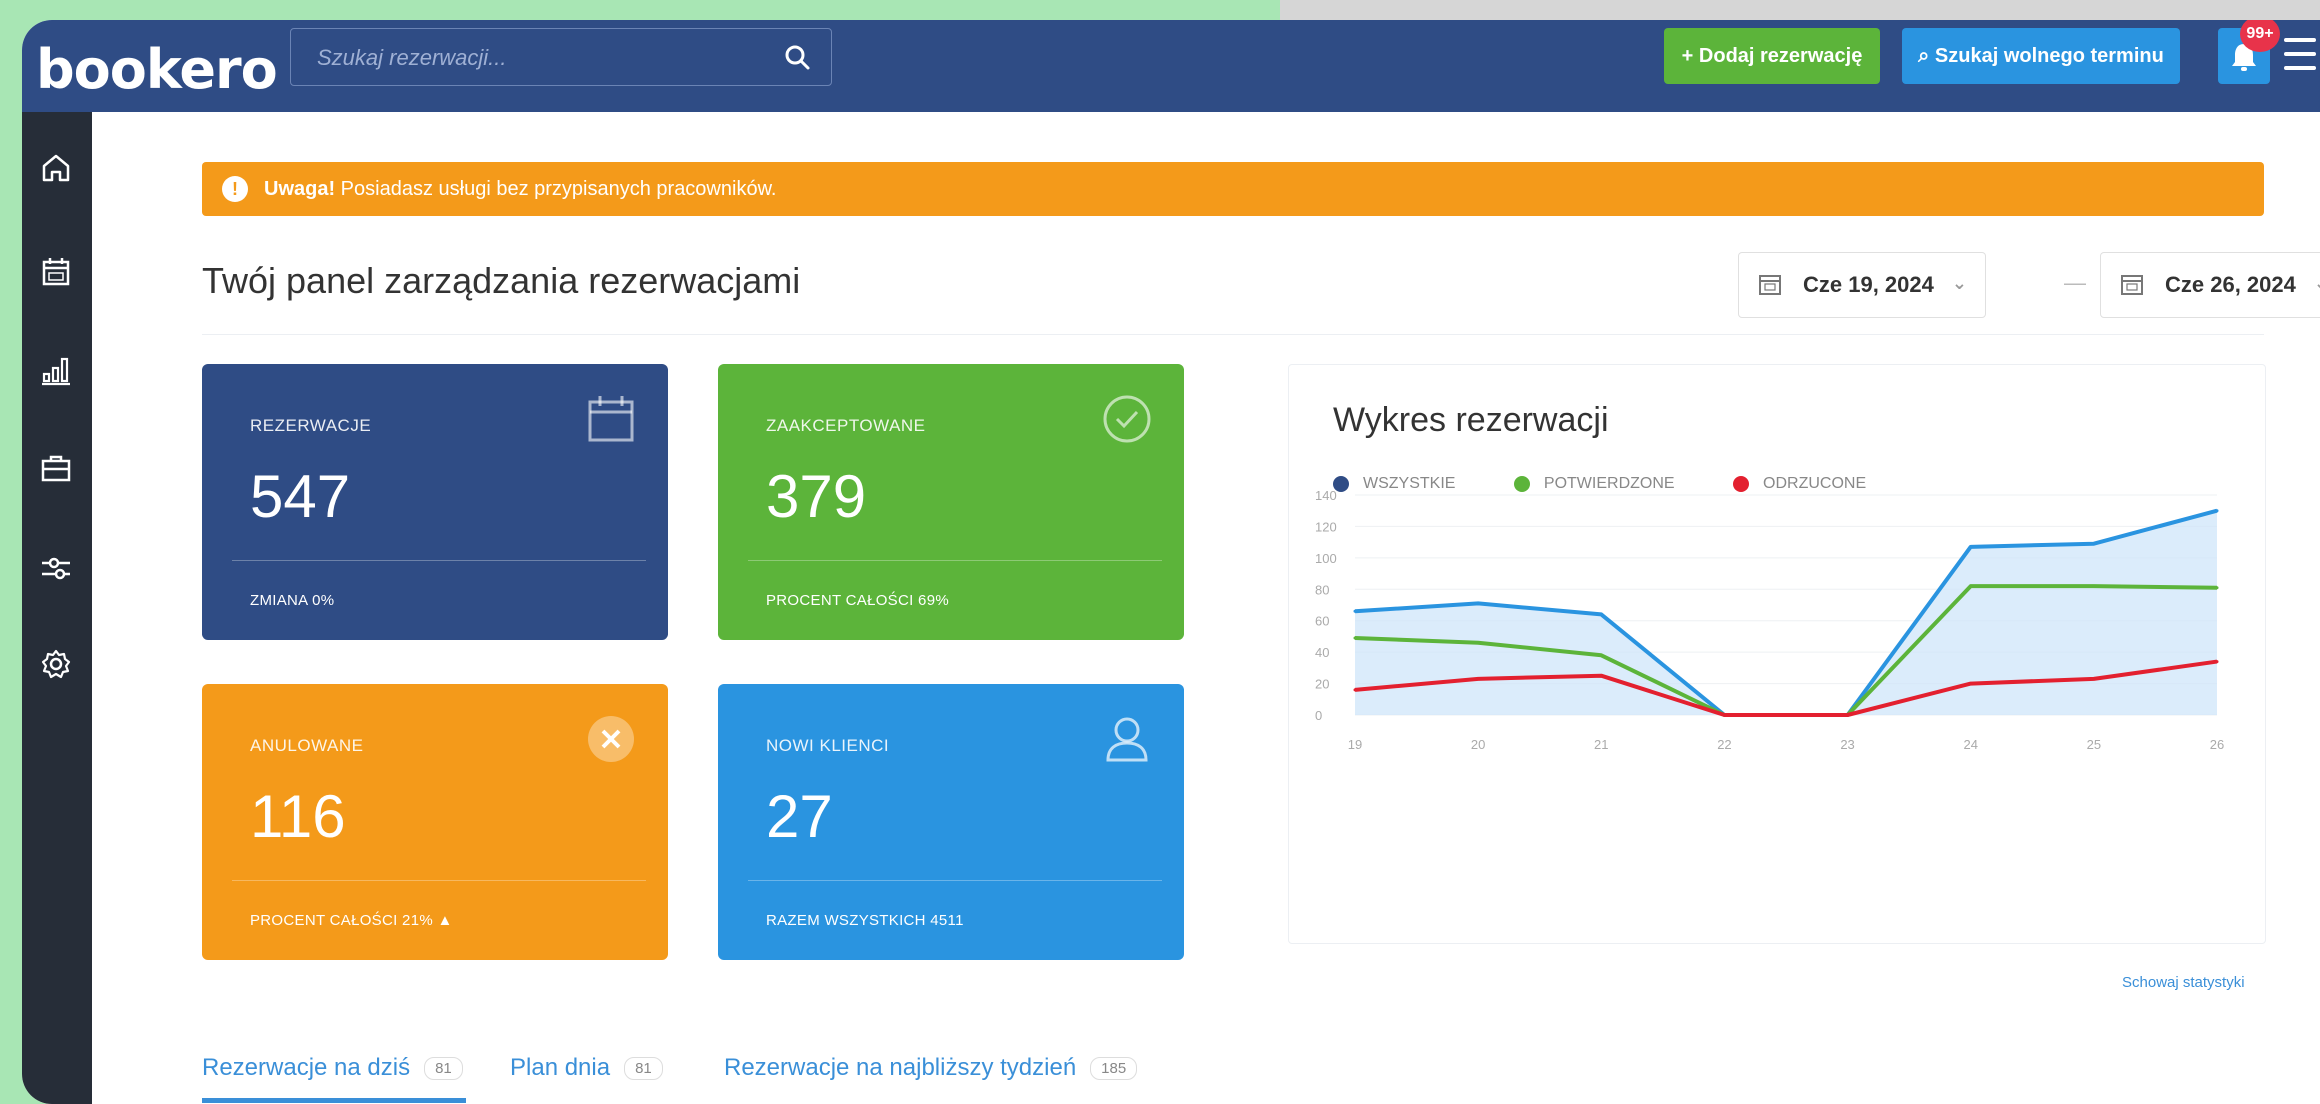 The height and width of the screenshot is (1104, 2320). Describe the element at coordinates (1318, 715) in the screenshot. I see `y-tick-label: 0` at that location.